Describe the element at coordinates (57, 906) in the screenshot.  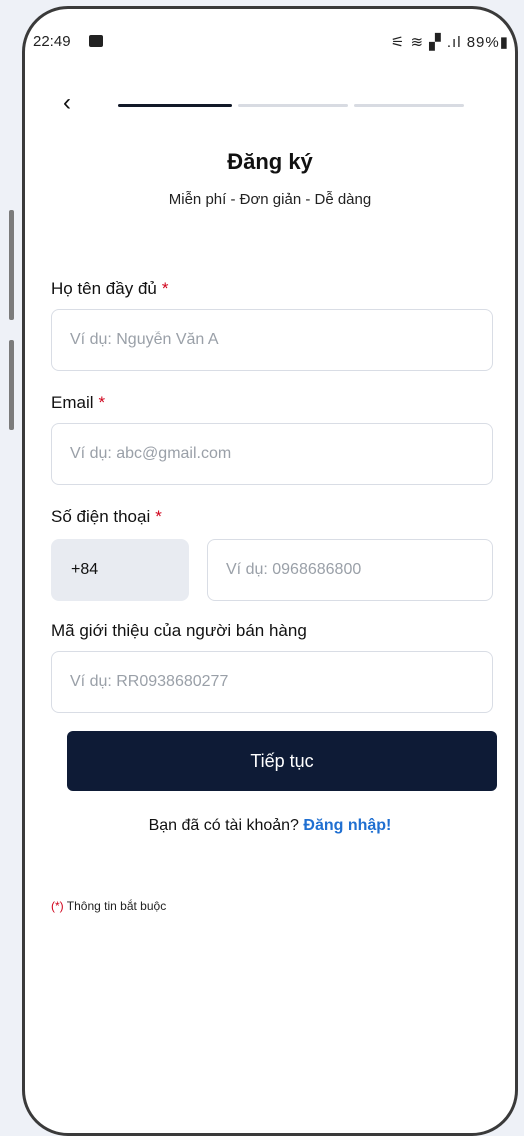
I see `footnote-mark: (*)` at that location.